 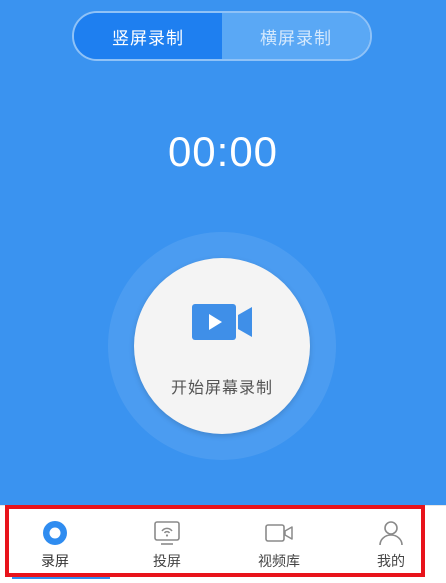 I want to click on cast-icon, so click(x=167, y=533).